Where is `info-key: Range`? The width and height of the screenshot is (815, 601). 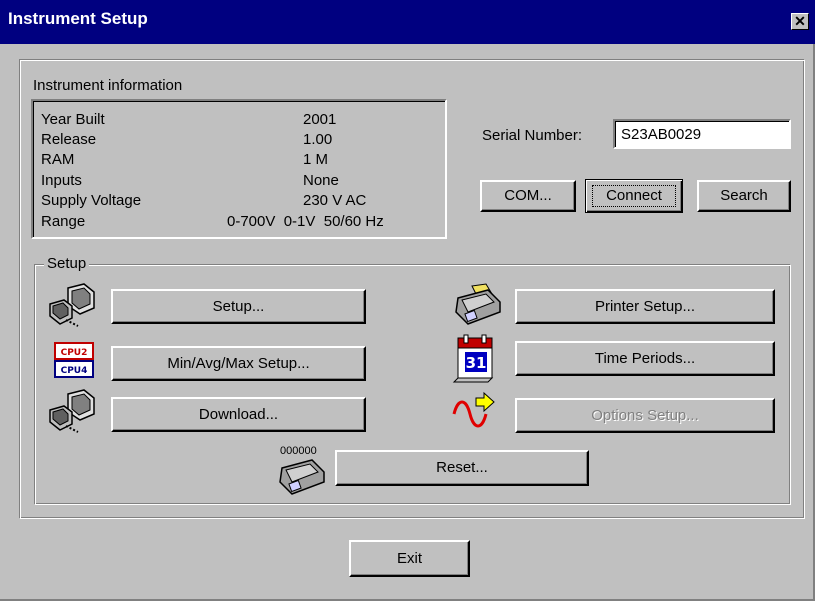
info-key: Range is located at coordinates (63, 221).